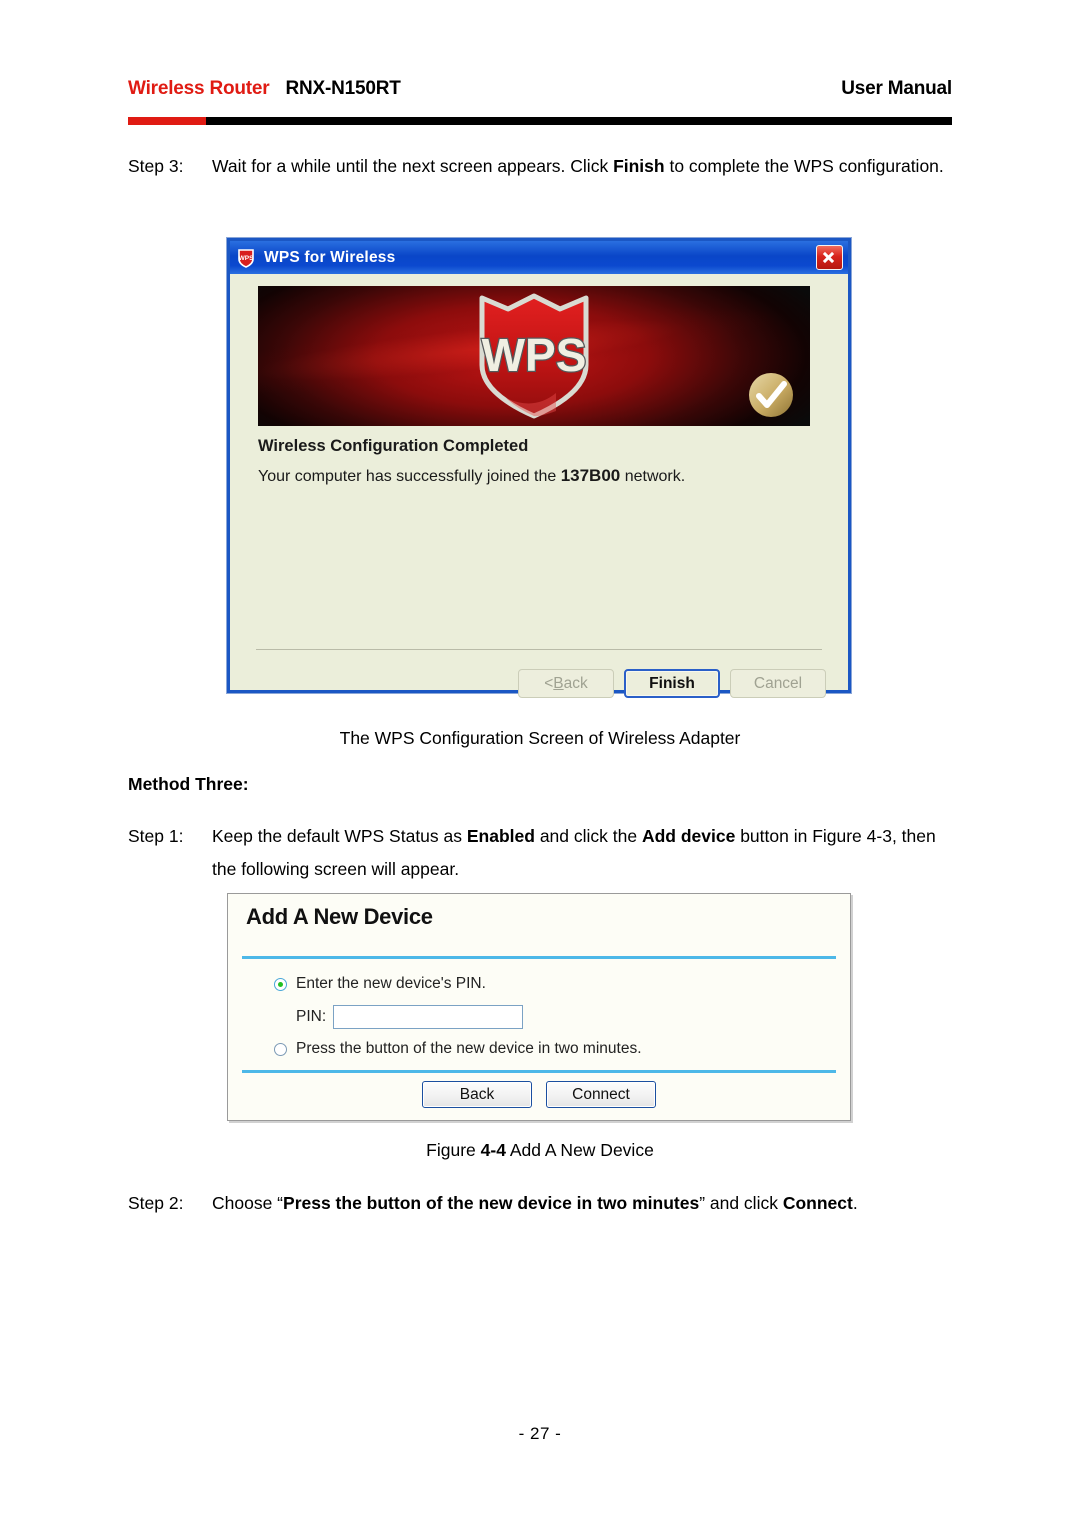  What do you see at coordinates (566, 1016) in the screenshot?
I see `pin-field-row: PIN:` at bounding box center [566, 1016].